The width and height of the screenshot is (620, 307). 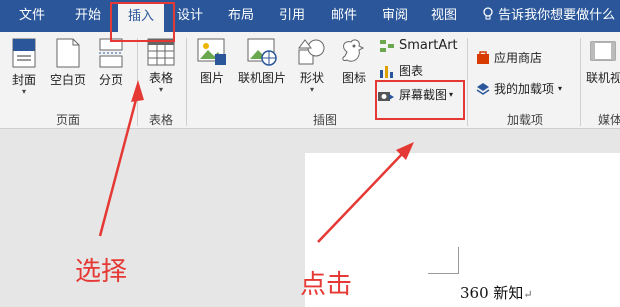 What do you see at coordinates (326, 285) in the screenshot?
I see `click-annotation: 点击` at bounding box center [326, 285].